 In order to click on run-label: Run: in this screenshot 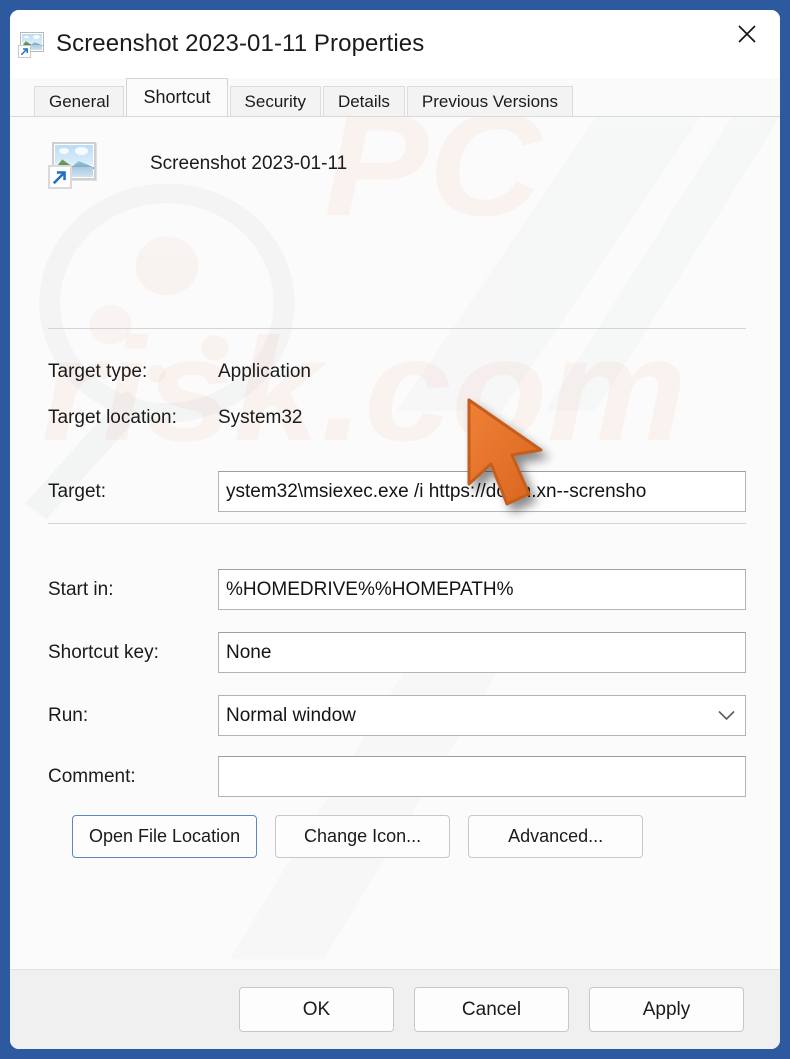, I will do `click(68, 715)`.